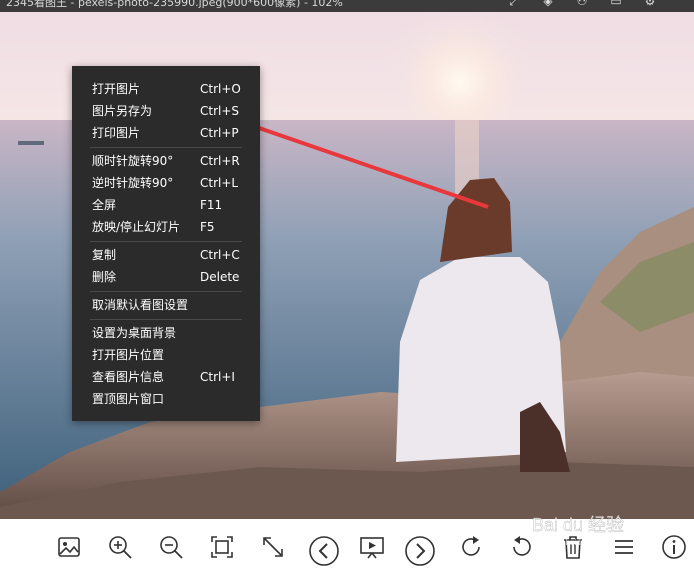  I want to click on menu-item-shortcut: F5, so click(207, 227).